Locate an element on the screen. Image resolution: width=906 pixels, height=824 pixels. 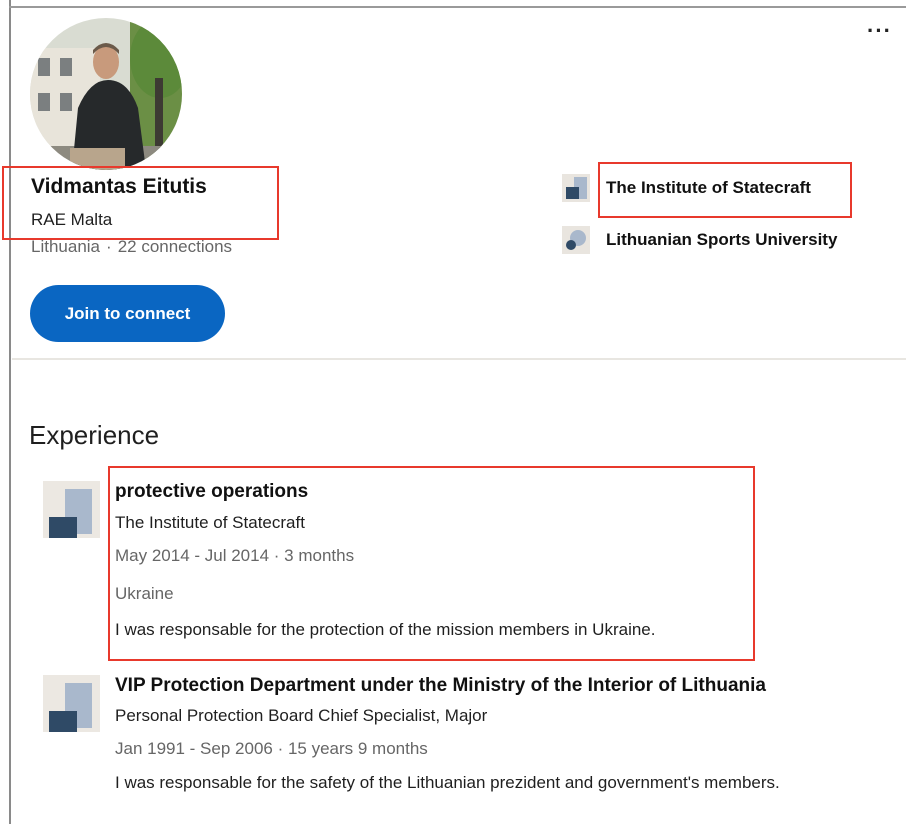
experience-heading: Experience is located at coordinates (94, 435).